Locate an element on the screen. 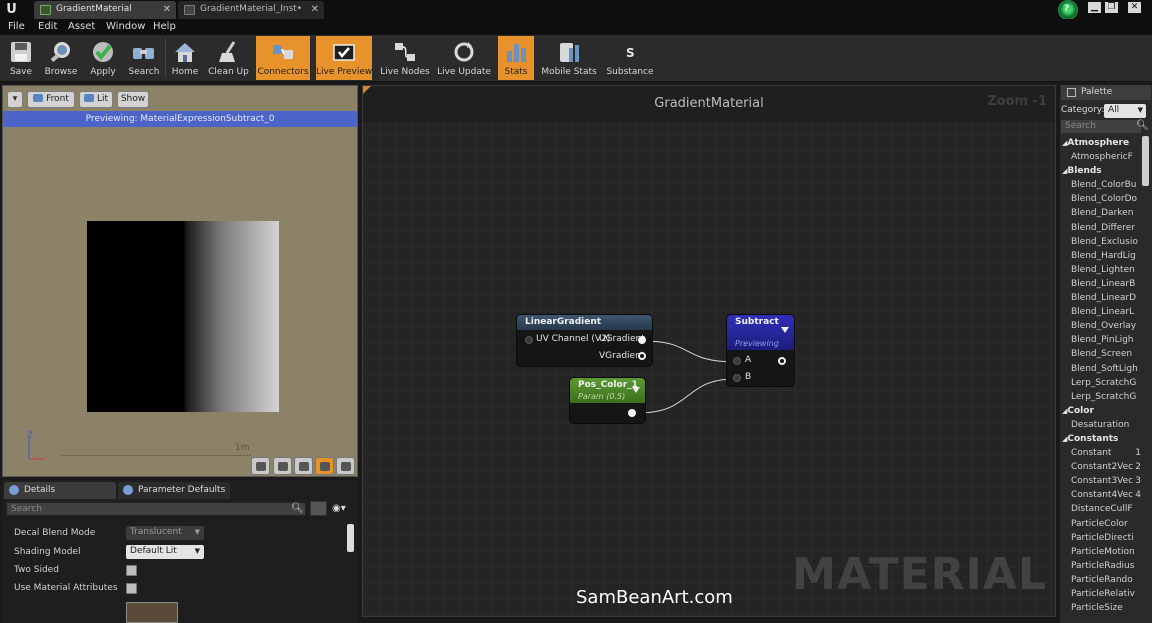 The width and height of the screenshot is (1152, 623). pin-vgradient is located at coordinates (642, 356).